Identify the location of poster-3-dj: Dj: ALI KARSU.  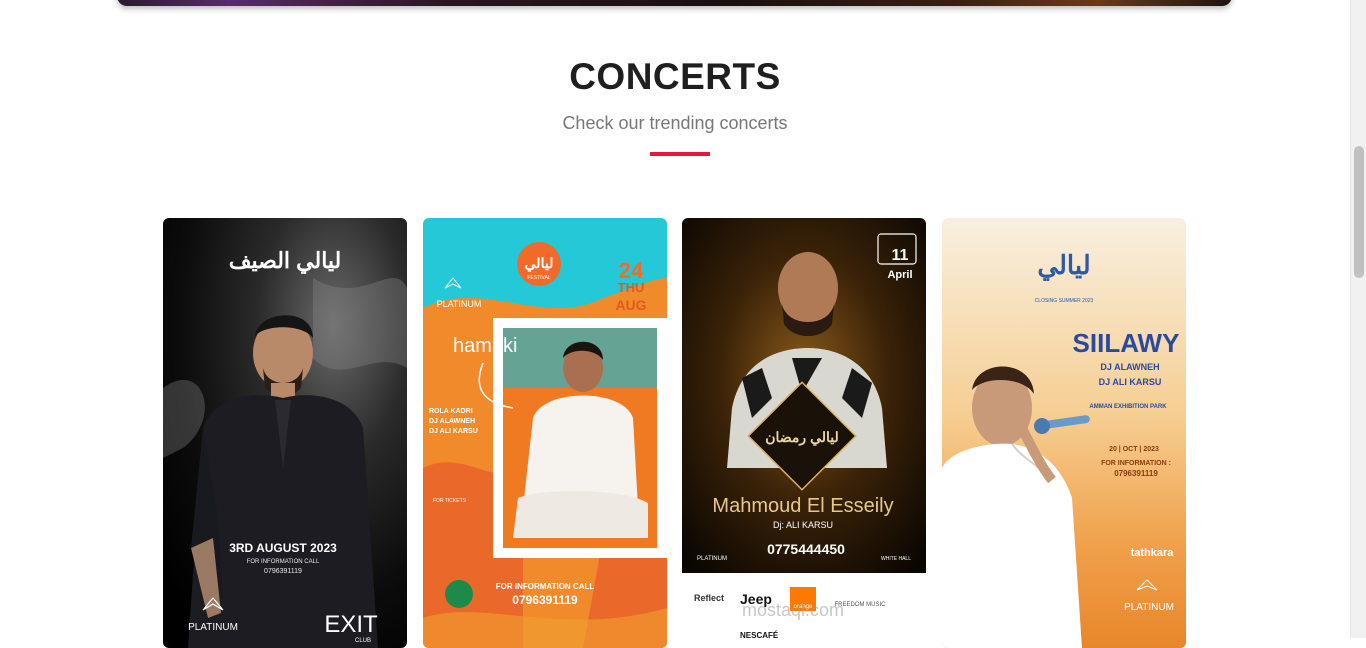
(803, 525).